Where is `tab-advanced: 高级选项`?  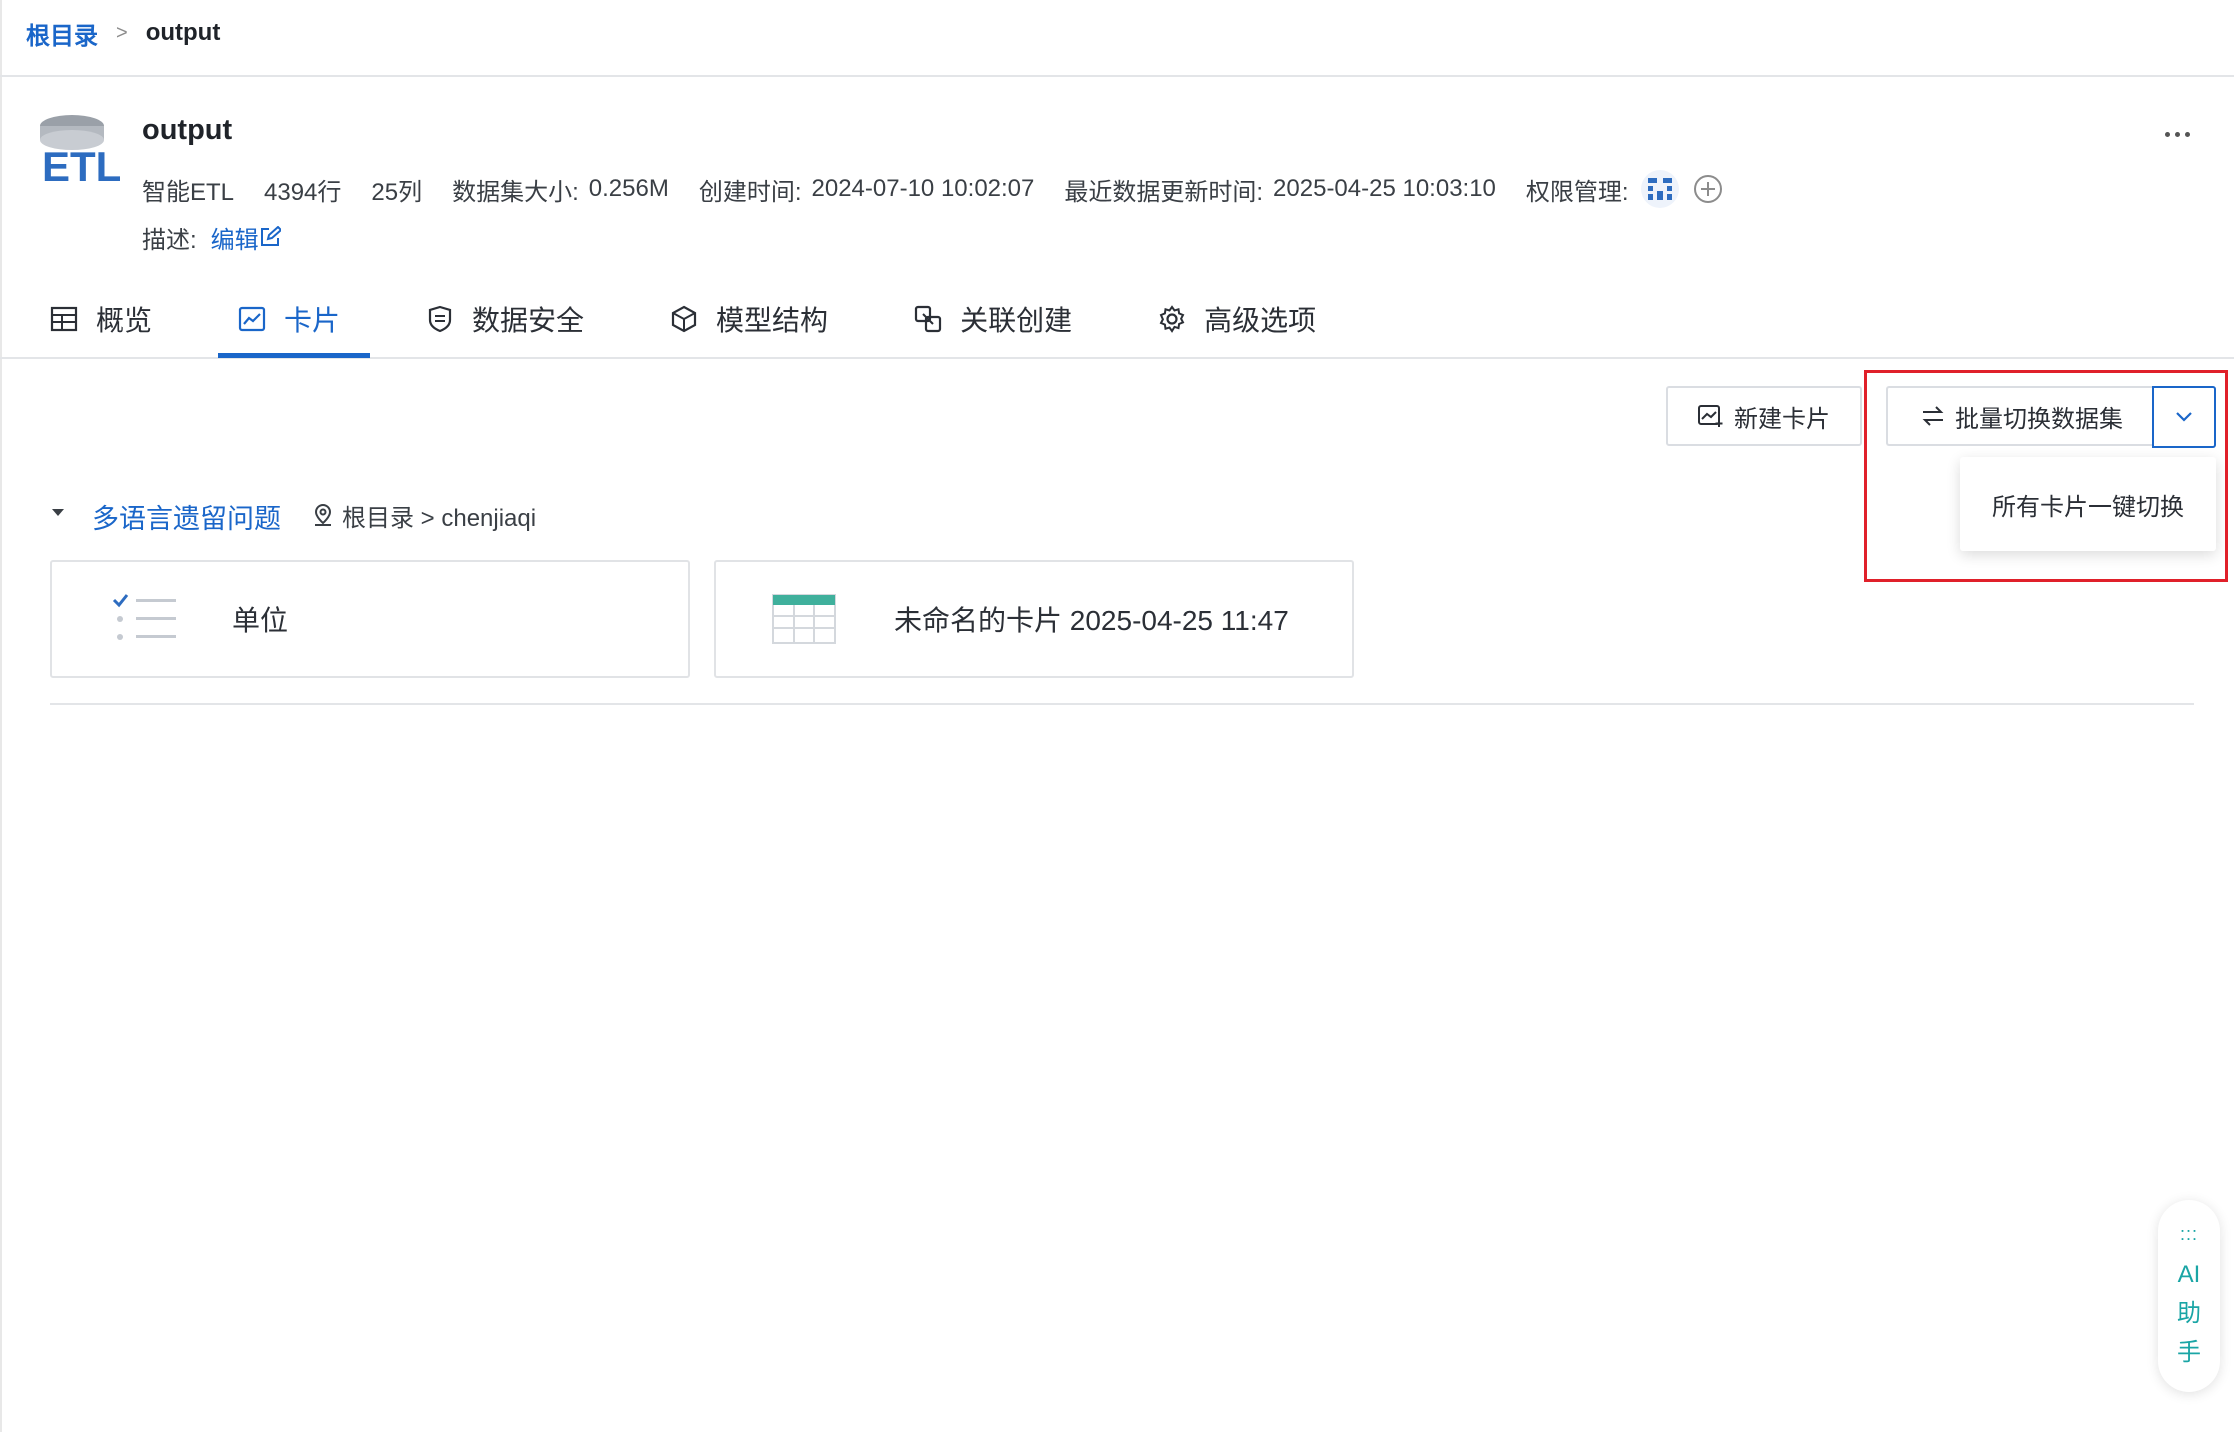 tab-advanced: 高级选项 is located at coordinates (1237, 319).